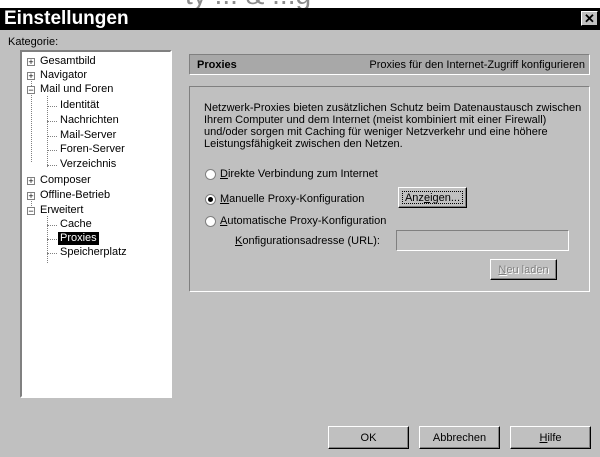 The image size is (600, 457). I want to click on category-label: Kategorie:, so click(33, 42).